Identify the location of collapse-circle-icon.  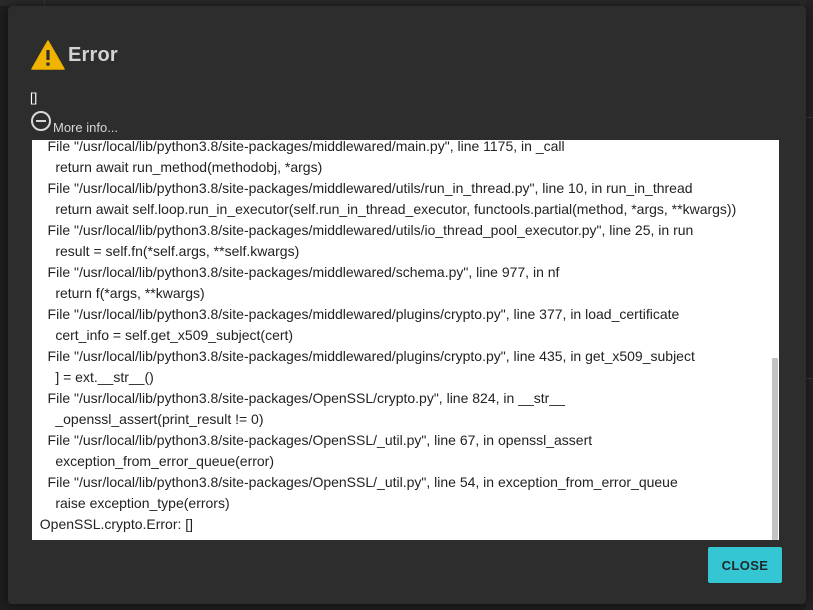
(41, 121).